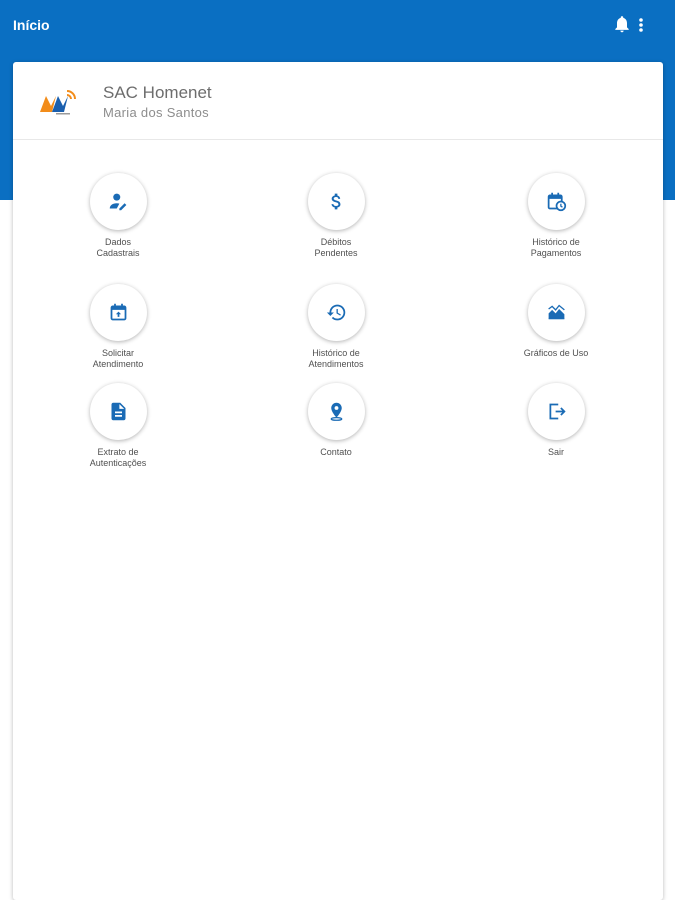 The image size is (675, 900). I want to click on dollar-icon, so click(335, 201).